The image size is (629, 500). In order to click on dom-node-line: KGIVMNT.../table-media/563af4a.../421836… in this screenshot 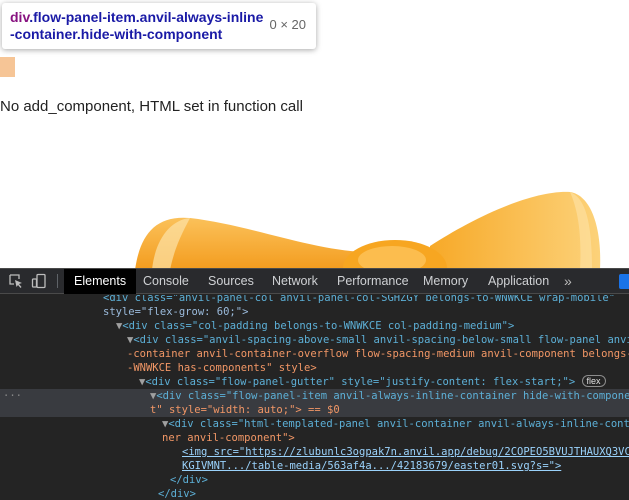, I will do `click(314, 466)`.